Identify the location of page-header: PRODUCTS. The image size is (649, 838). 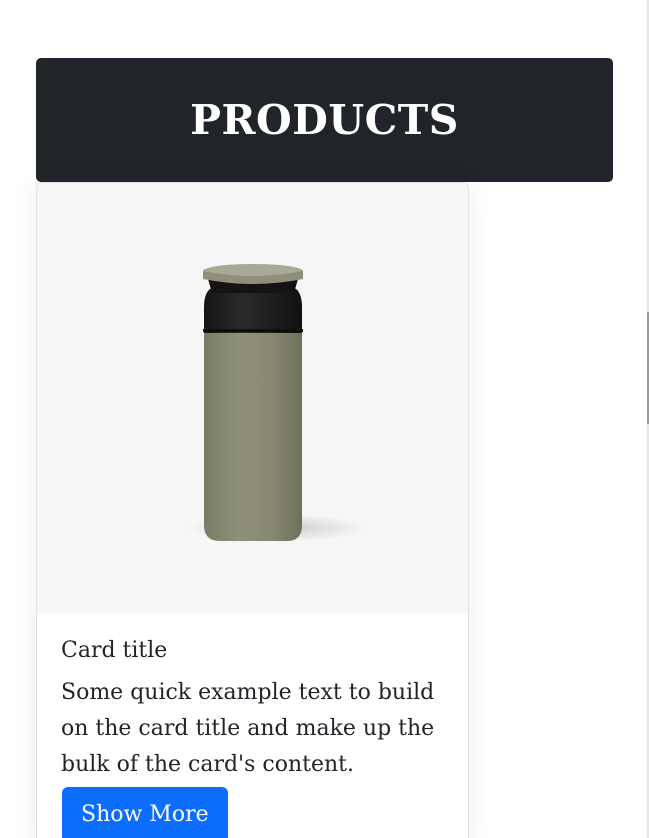
(324, 120).